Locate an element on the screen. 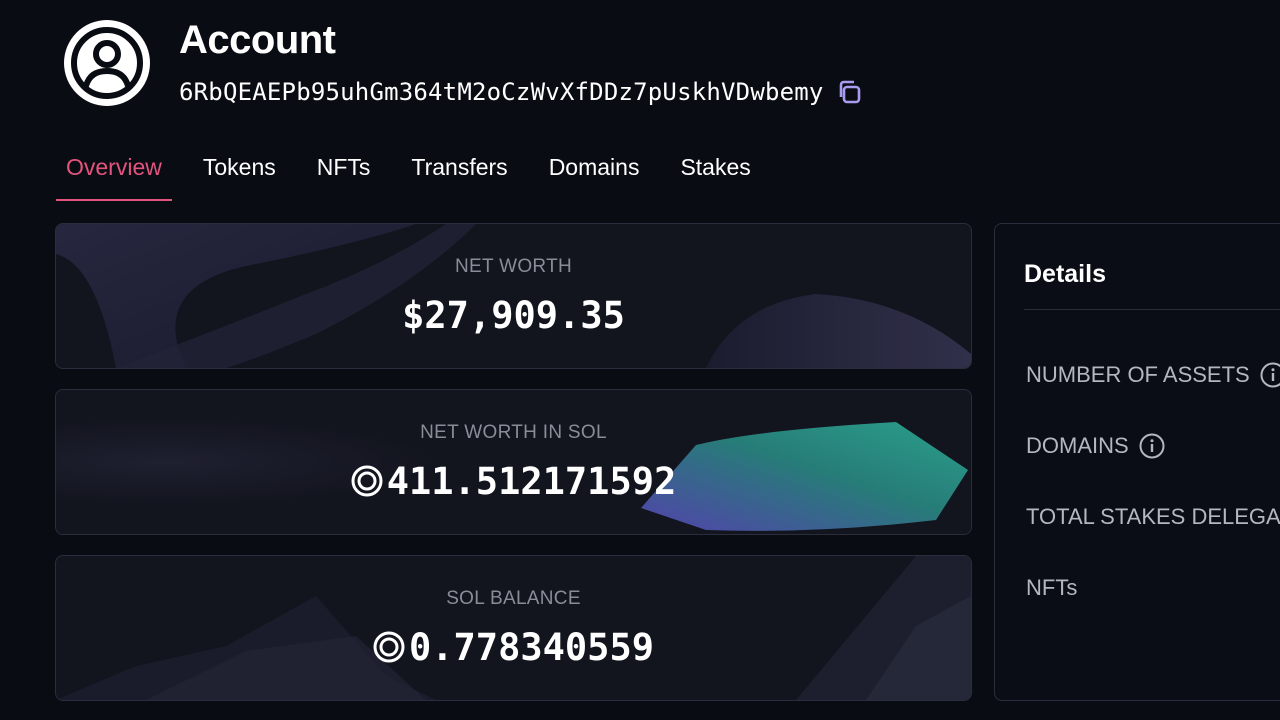 This screenshot has width=1280, height=720. details-row-number-of-assets: NUMBER OF ASSETS is located at coordinates (1153, 375).